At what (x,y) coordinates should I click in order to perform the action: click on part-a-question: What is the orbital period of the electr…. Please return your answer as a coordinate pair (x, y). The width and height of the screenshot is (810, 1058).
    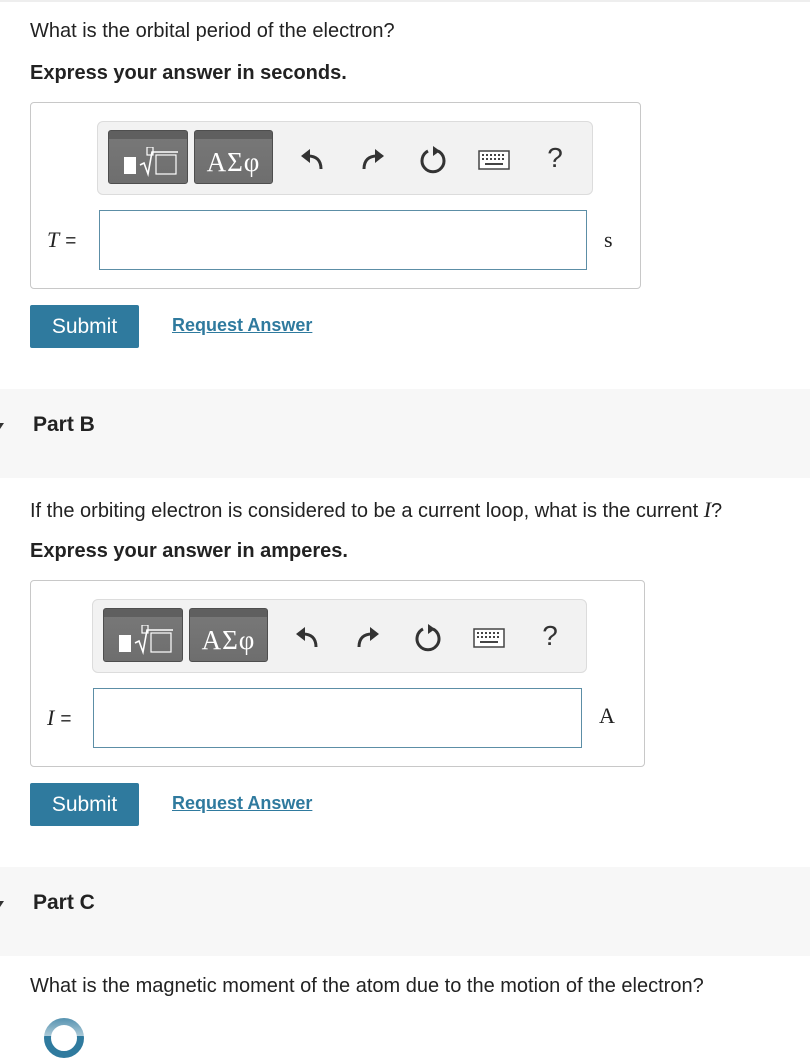
    Looking at the image, I should click on (212, 31).